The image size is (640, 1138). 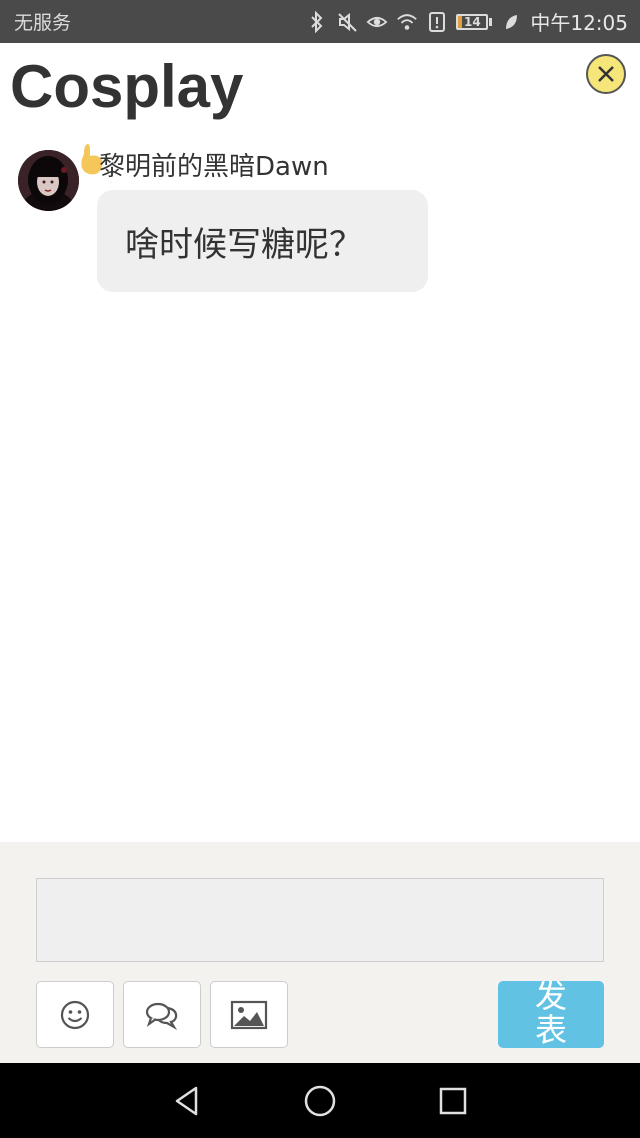 I want to click on status-bar: 无服务 14 中午12:05, so click(x=320, y=21).